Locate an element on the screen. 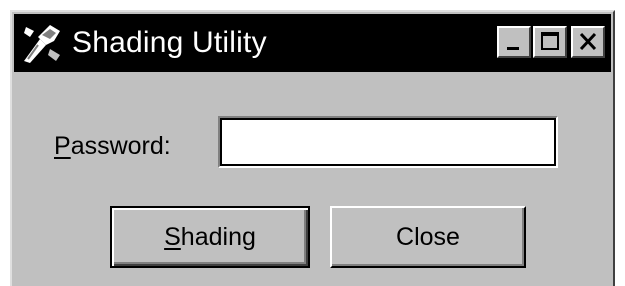 The height and width of the screenshot is (286, 625). close-icon is located at coordinates (588, 41).